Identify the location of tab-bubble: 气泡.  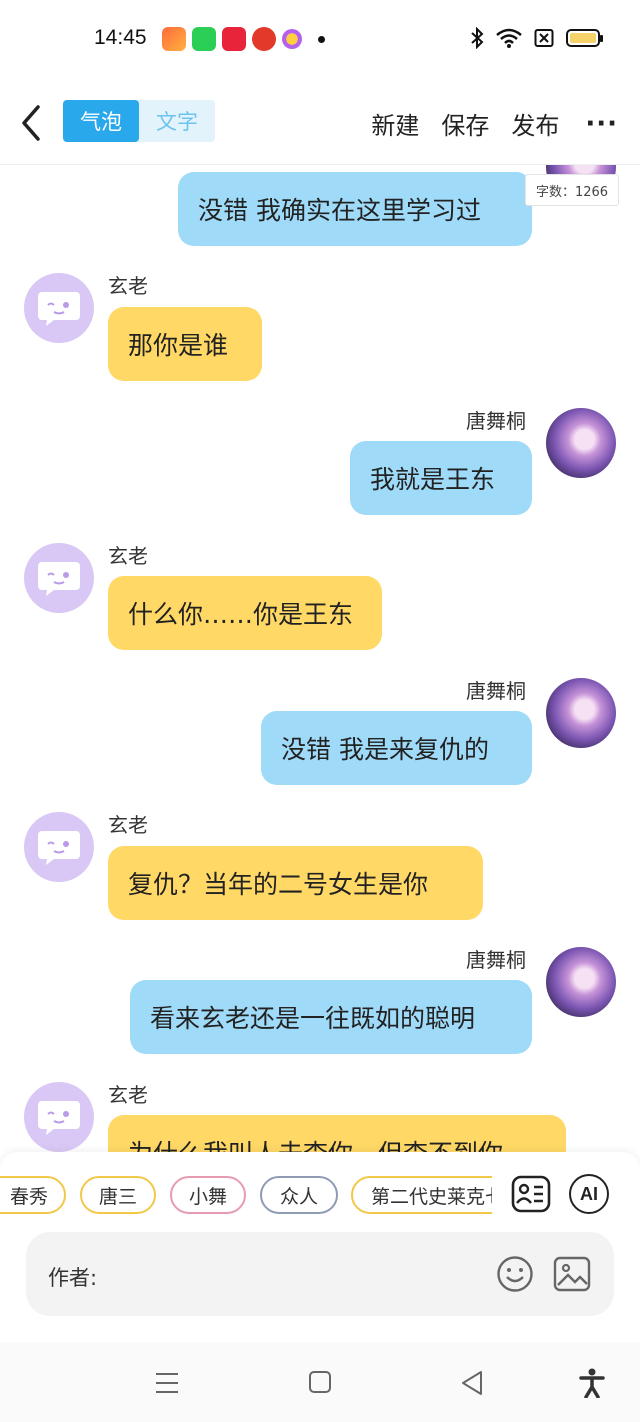
(101, 121).